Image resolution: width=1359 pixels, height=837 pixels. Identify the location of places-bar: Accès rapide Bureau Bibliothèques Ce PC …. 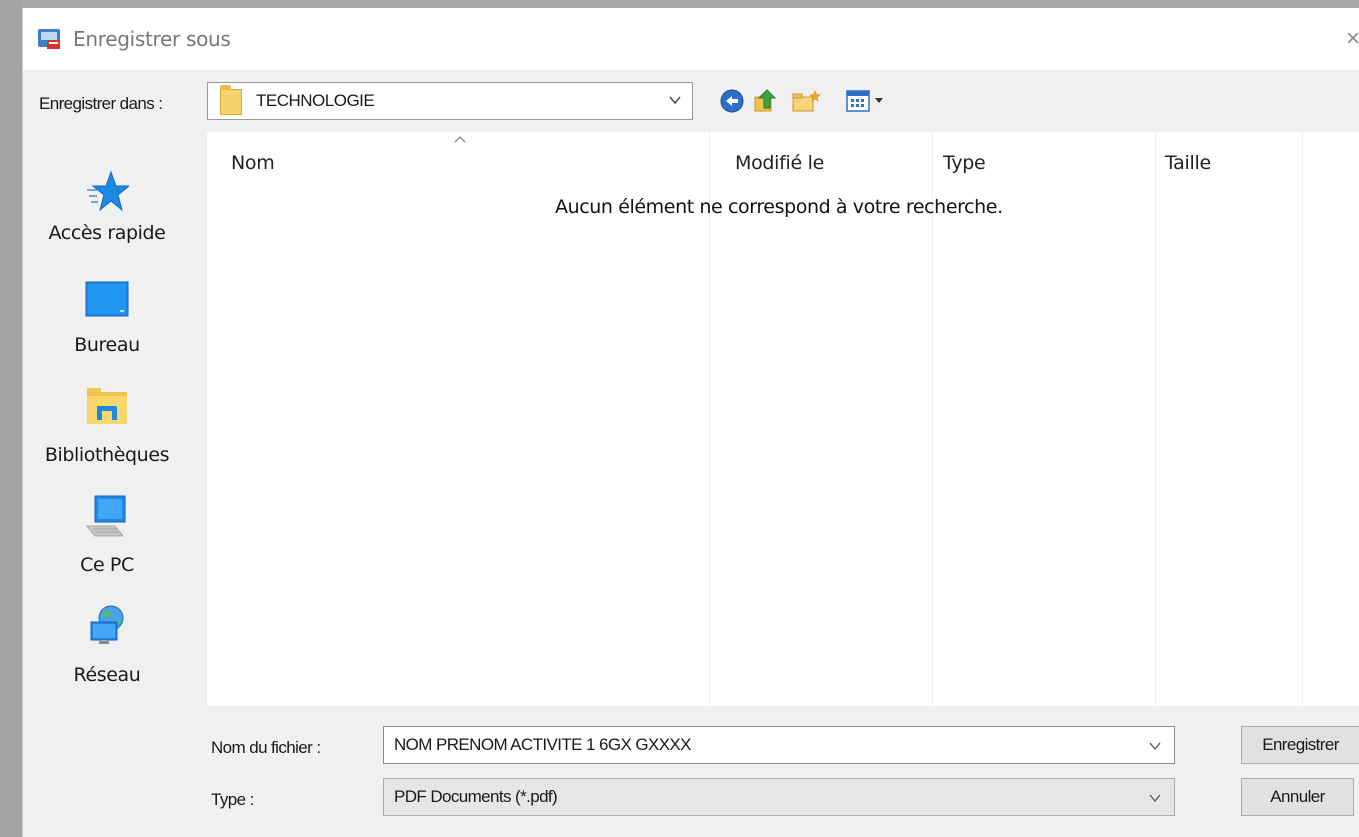
(107, 412).